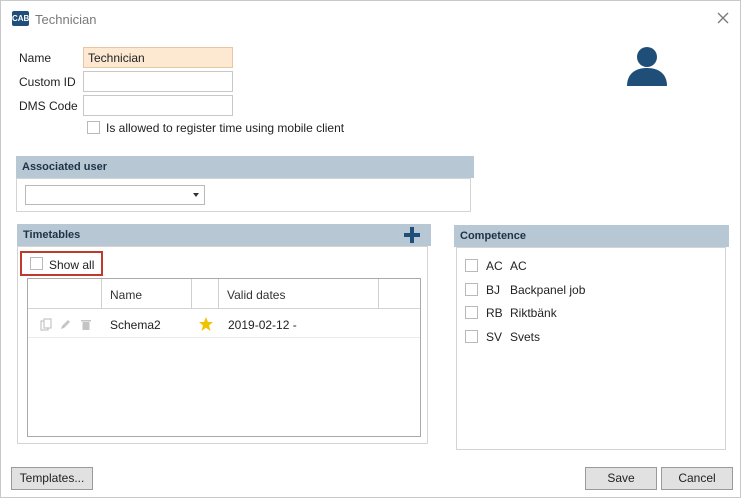 This screenshot has height=498, width=741. Describe the element at coordinates (158, 105) in the screenshot. I see `dms-code-input` at that location.